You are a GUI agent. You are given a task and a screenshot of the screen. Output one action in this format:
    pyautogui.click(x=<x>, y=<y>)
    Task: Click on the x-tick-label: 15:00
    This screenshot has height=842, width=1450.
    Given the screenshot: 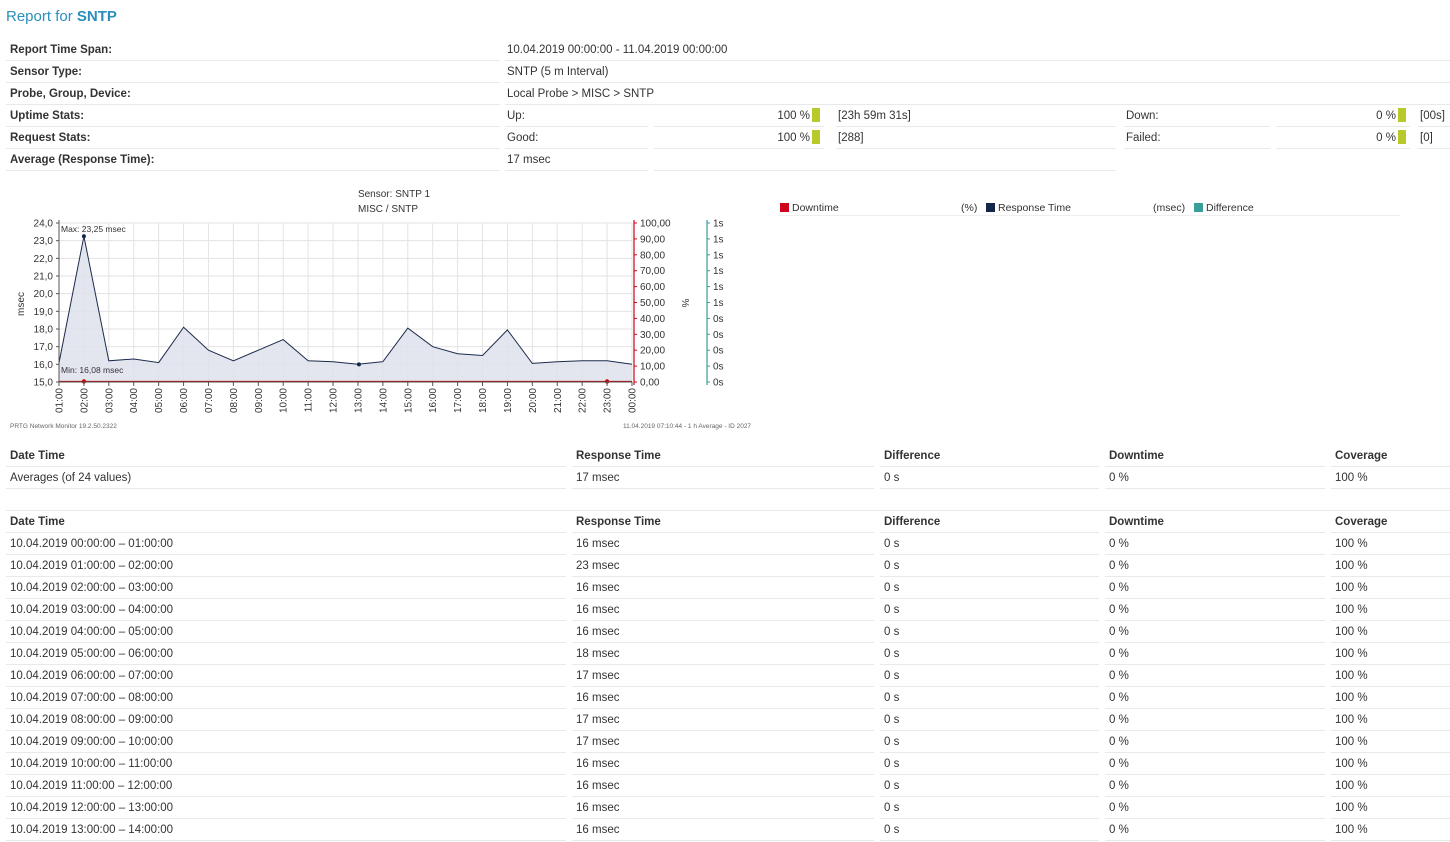 What is the action you would take?
    pyautogui.click(x=408, y=400)
    